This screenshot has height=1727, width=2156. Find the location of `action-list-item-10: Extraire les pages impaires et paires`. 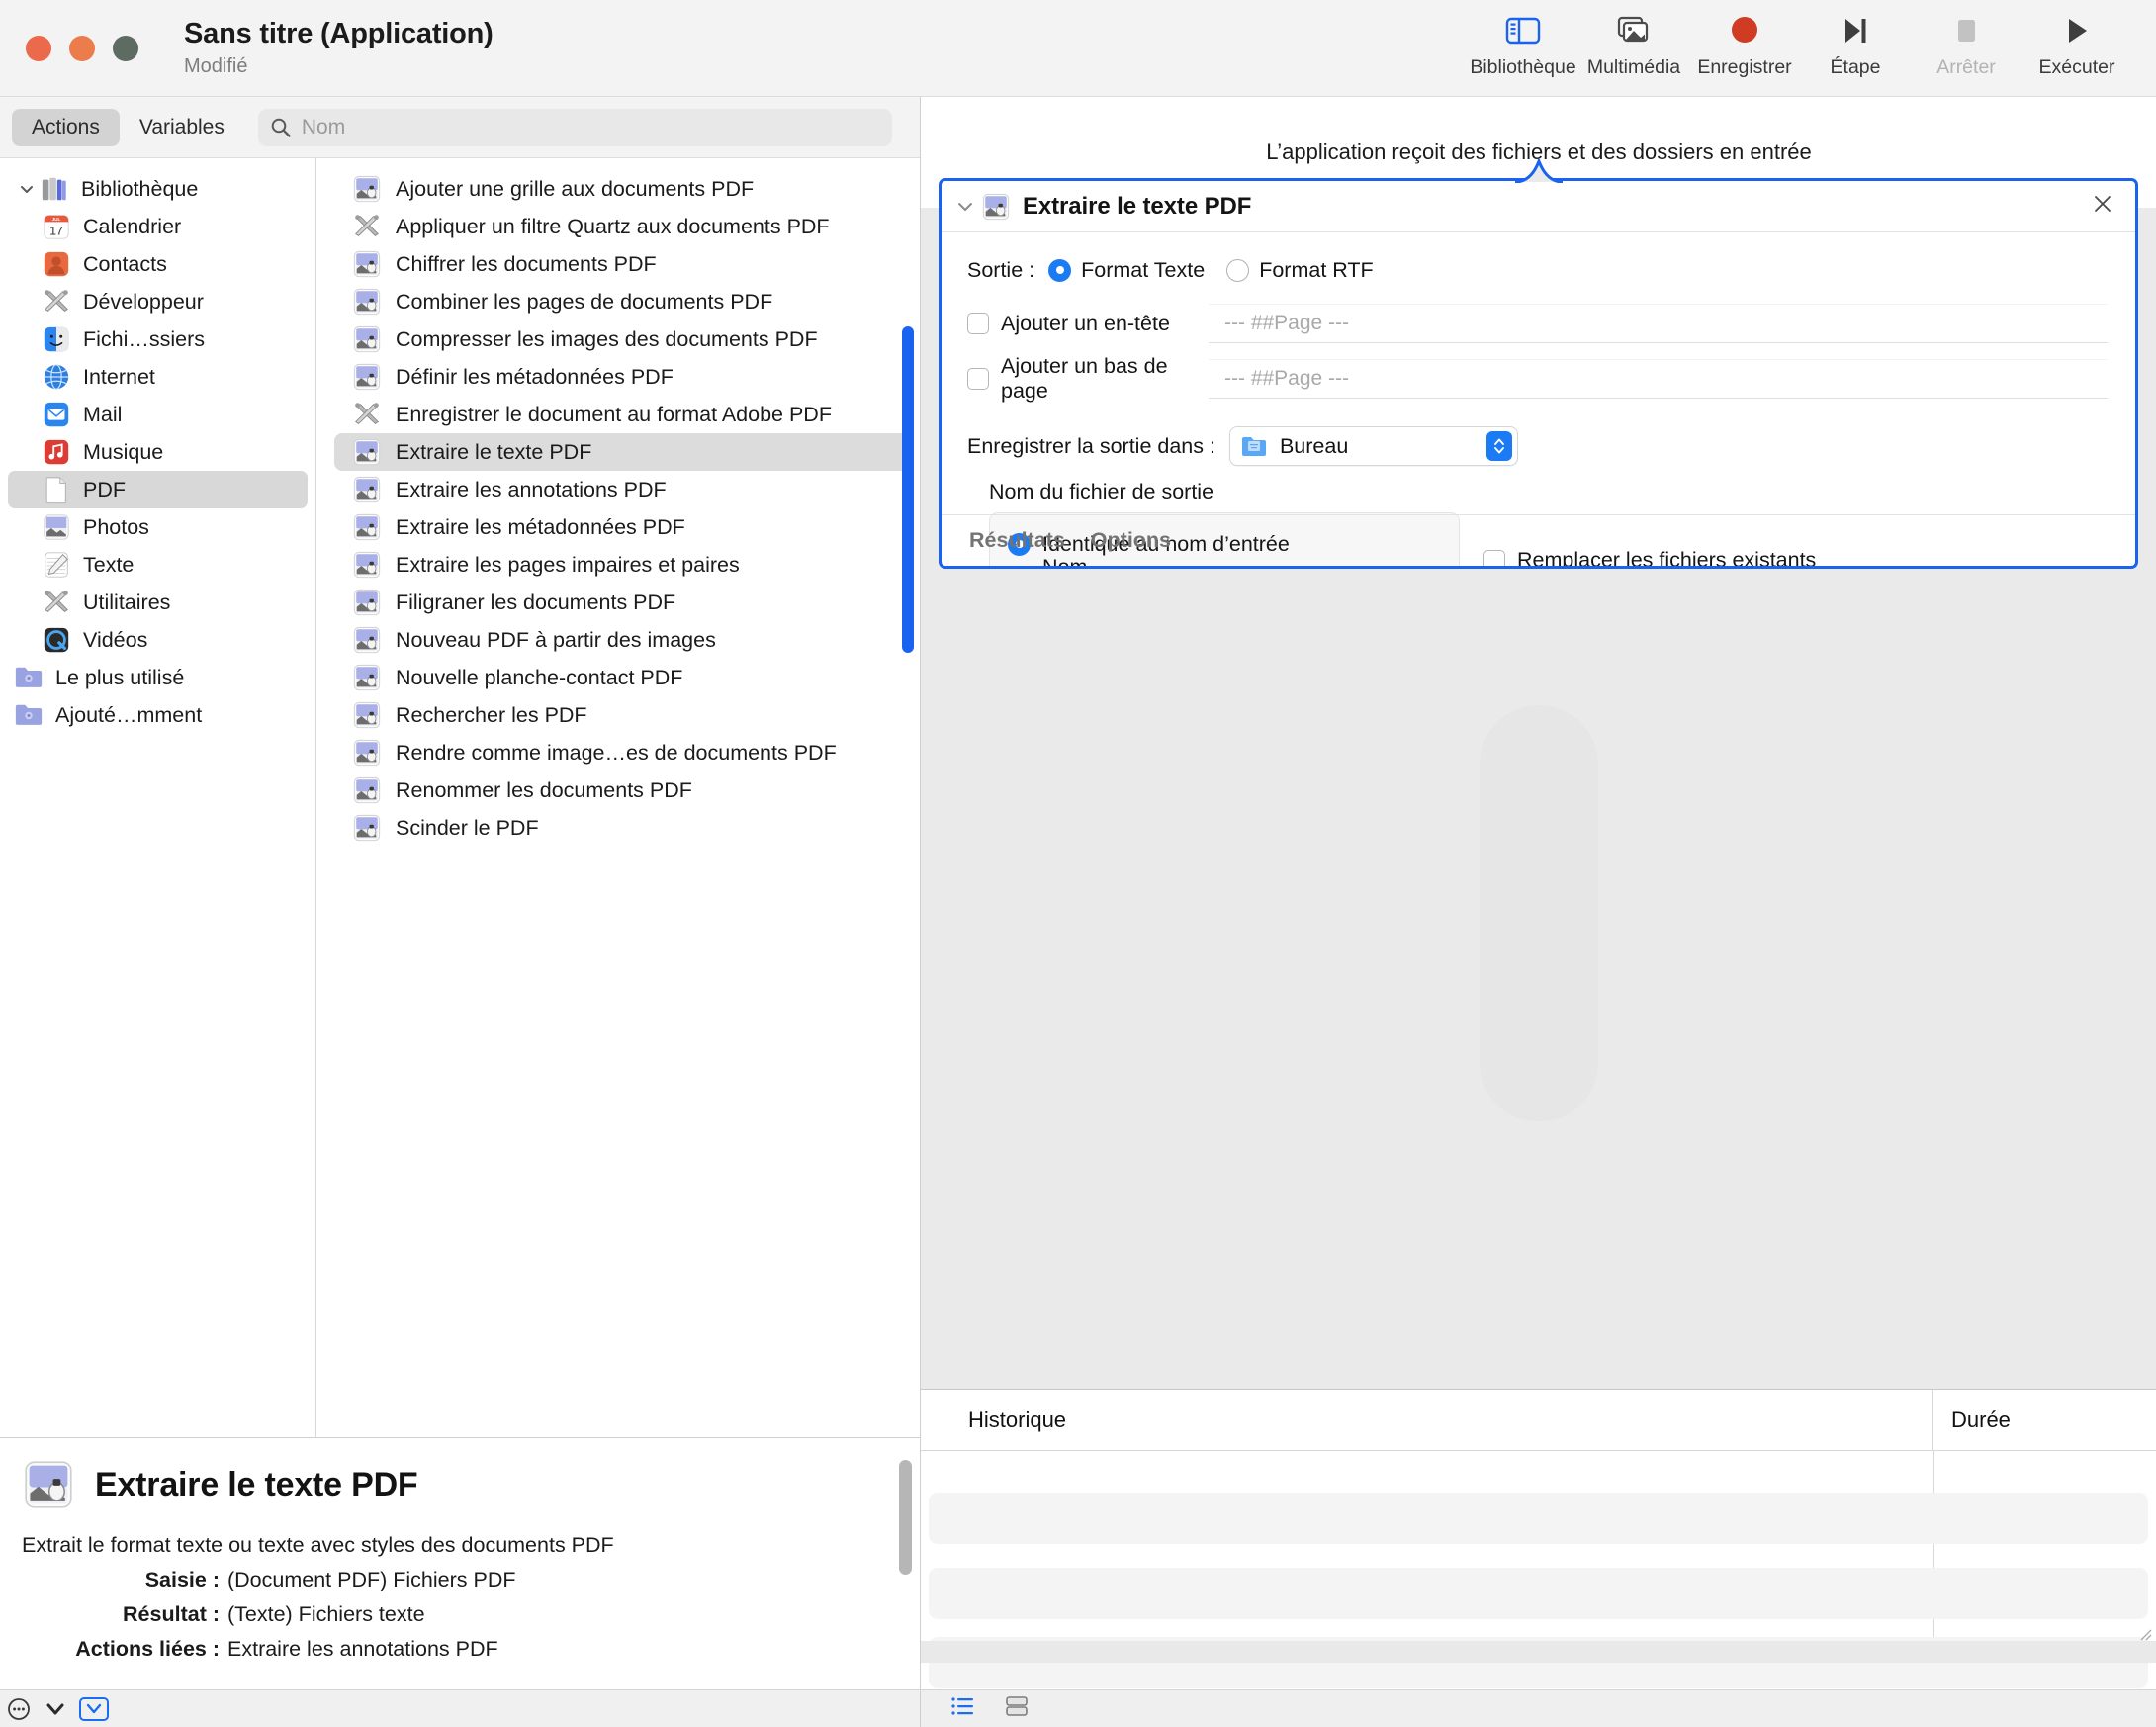

action-list-item-10: Extraire les pages impaires et paires is located at coordinates (621, 565).